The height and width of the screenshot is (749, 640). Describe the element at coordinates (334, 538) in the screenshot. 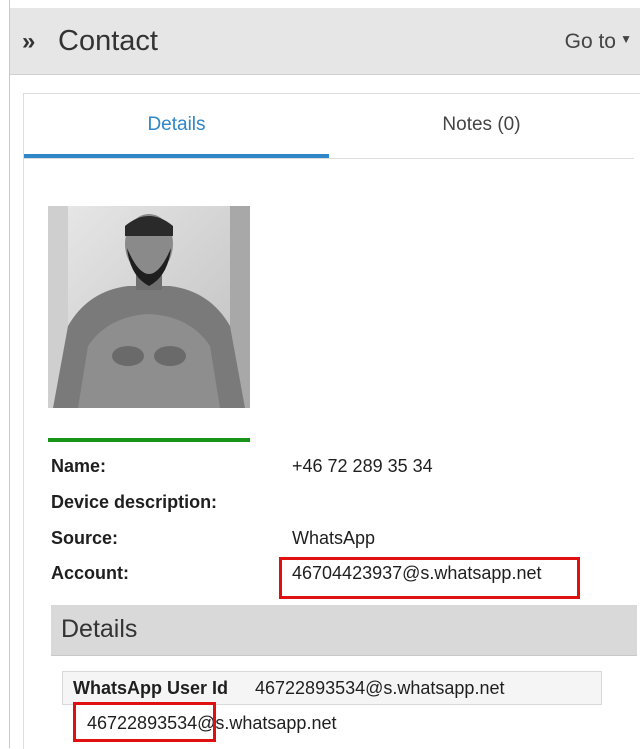

I see `source-value: WhatsApp` at that location.